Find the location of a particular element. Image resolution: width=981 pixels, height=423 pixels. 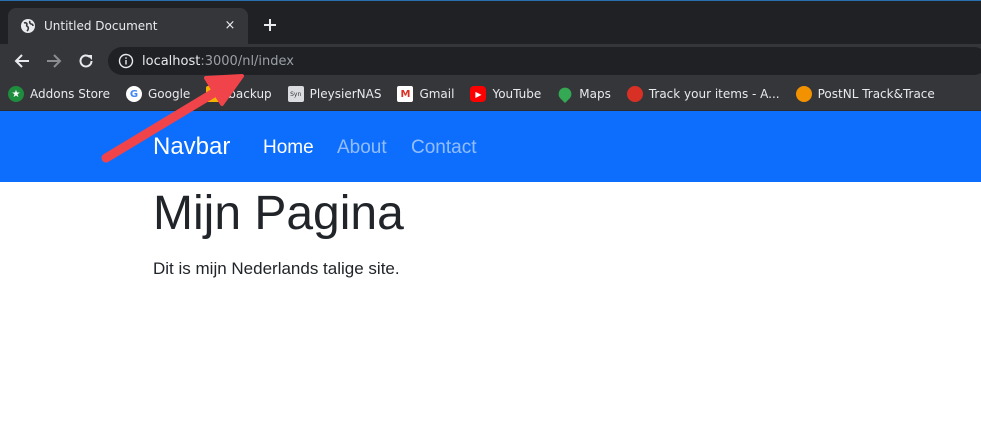

plus-icon is located at coordinates (270, 25).